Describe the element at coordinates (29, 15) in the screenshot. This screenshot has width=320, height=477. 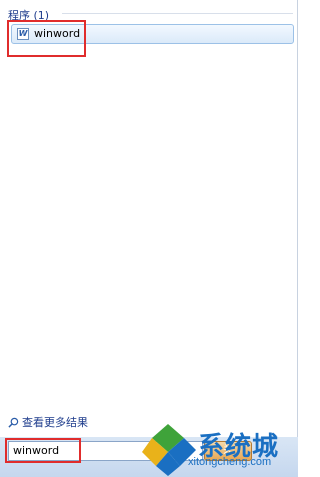
I see `programs-section-title: 程序 (1)` at that location.